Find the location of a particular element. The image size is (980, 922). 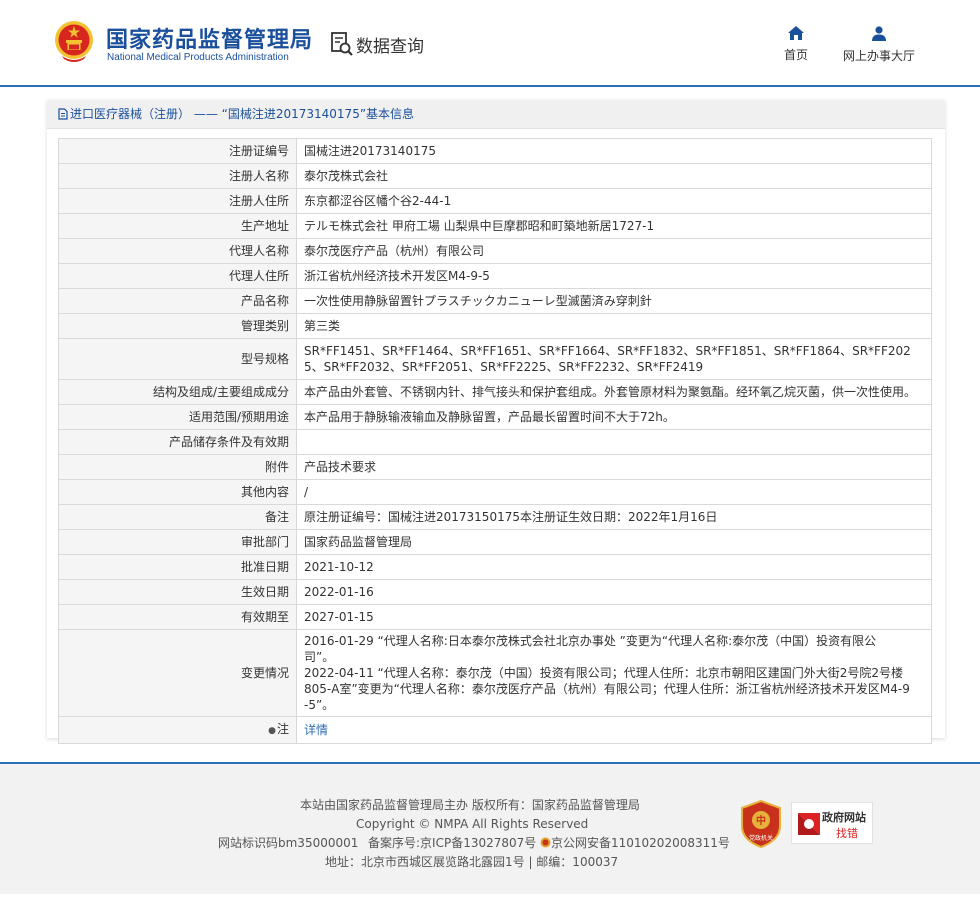

table-row: 注册人住所 东京都涩谷区幡个谷2-44-1 is located at coordinates (495, 201).